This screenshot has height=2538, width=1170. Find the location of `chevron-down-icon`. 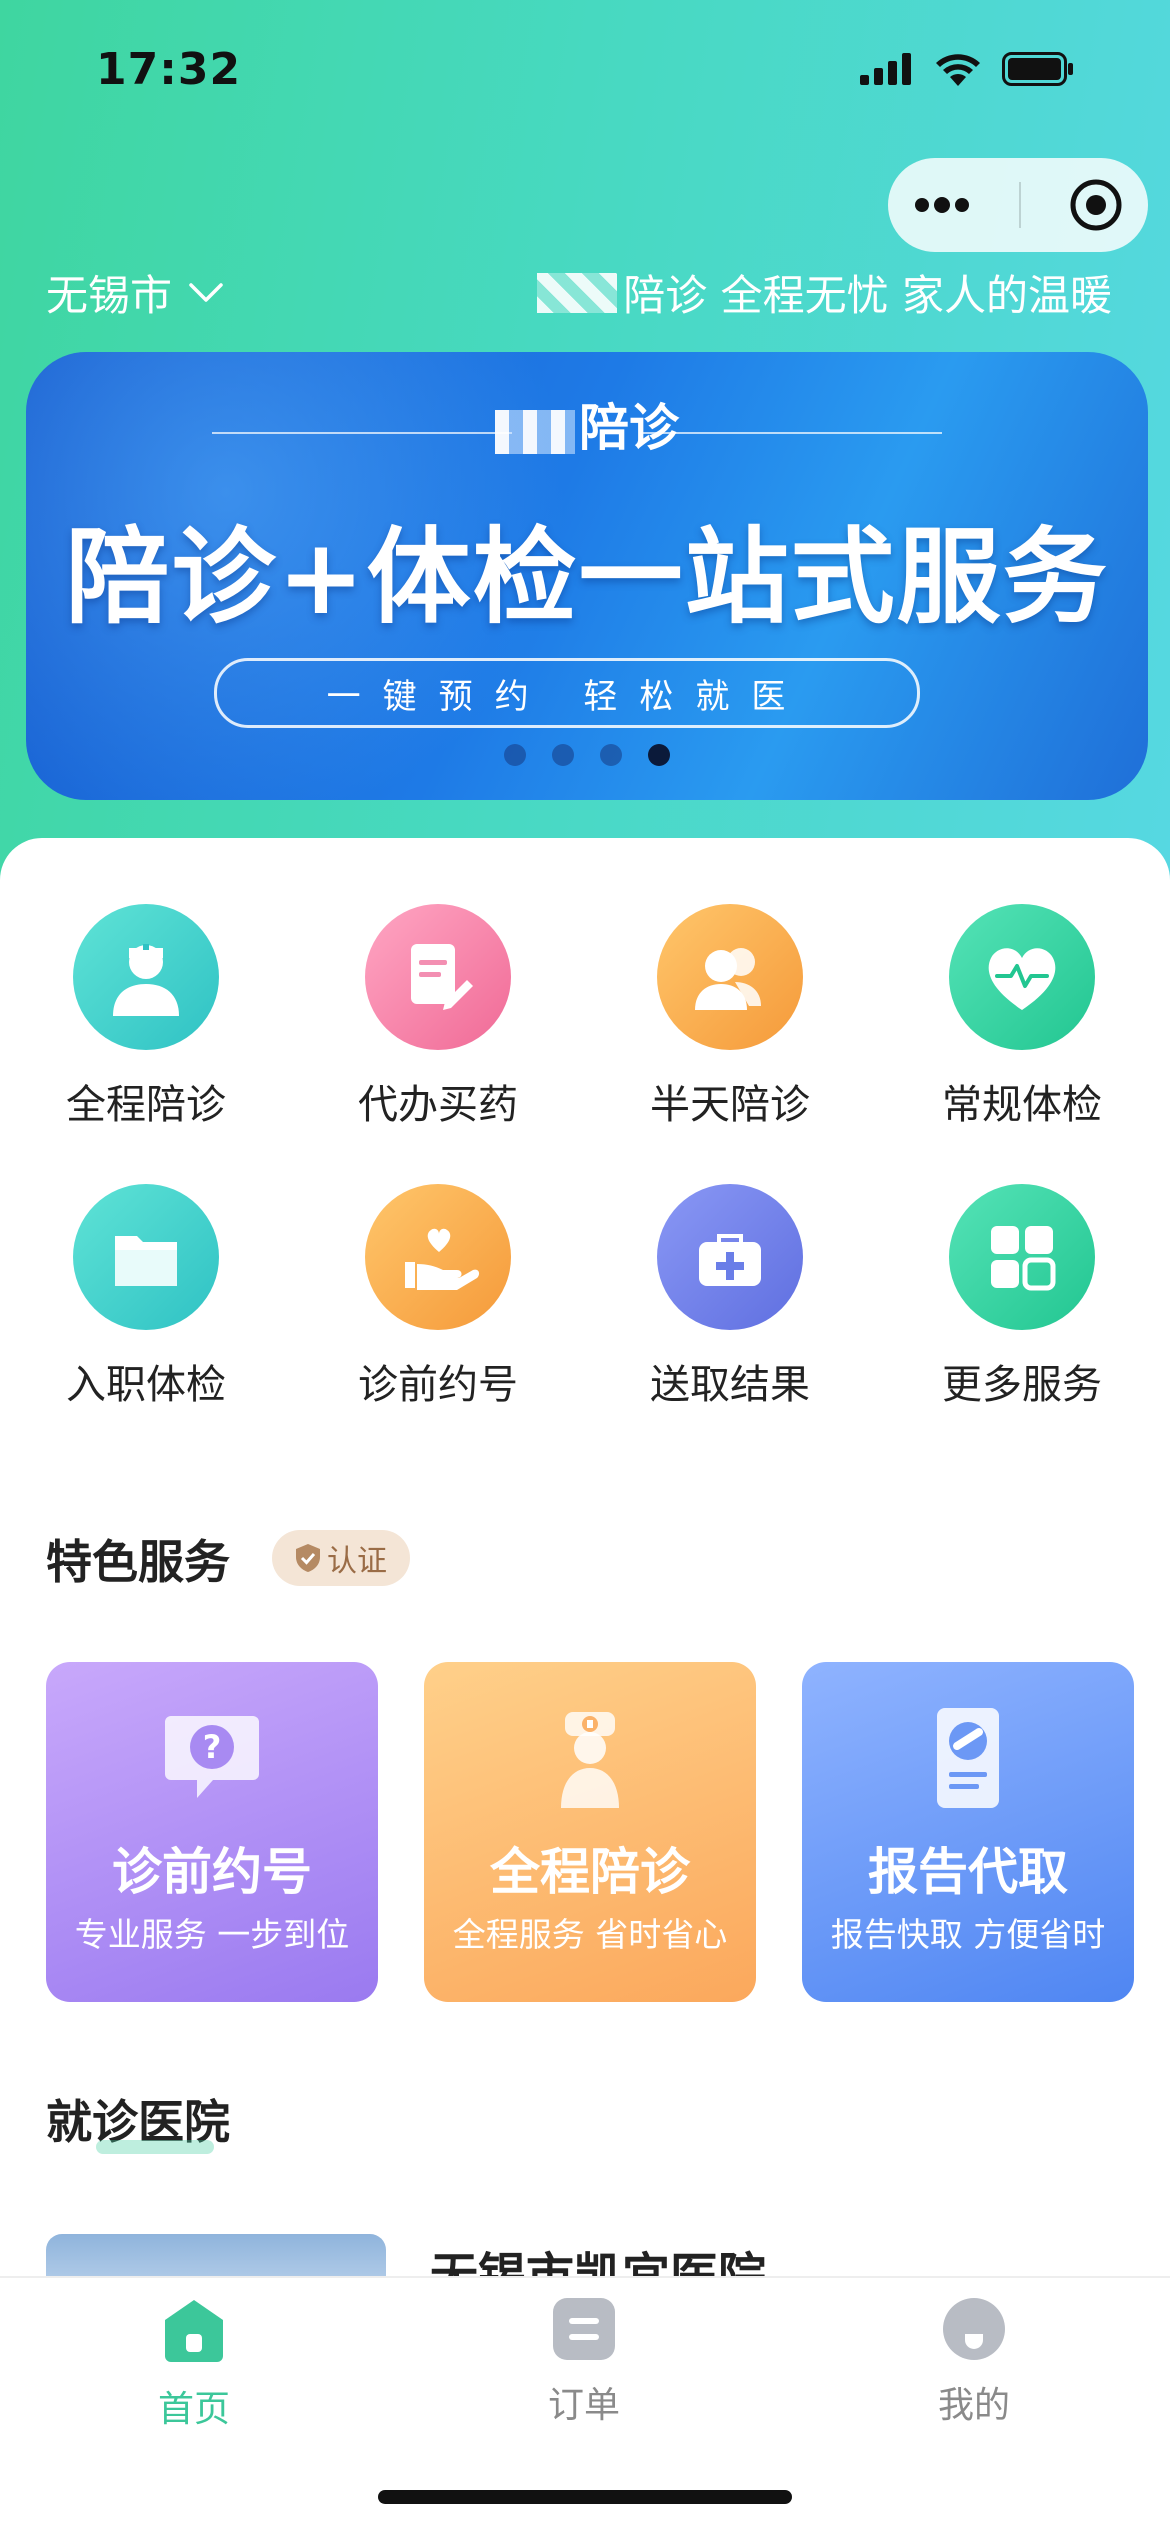

chevron-down-icon is located at coordinates (206, 292).